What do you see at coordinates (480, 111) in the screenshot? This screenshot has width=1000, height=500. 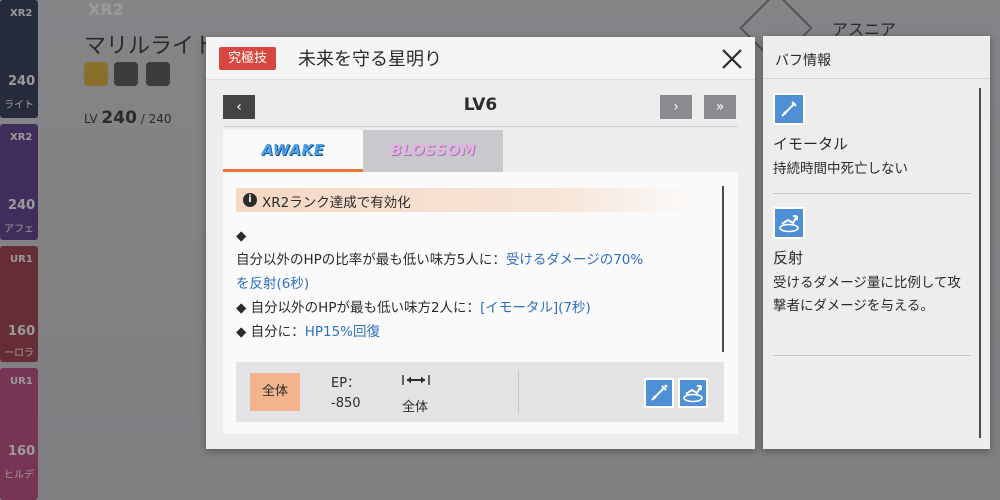 I see `level-selector: ‹ LV6 › »` at bounding box center [480, 111].